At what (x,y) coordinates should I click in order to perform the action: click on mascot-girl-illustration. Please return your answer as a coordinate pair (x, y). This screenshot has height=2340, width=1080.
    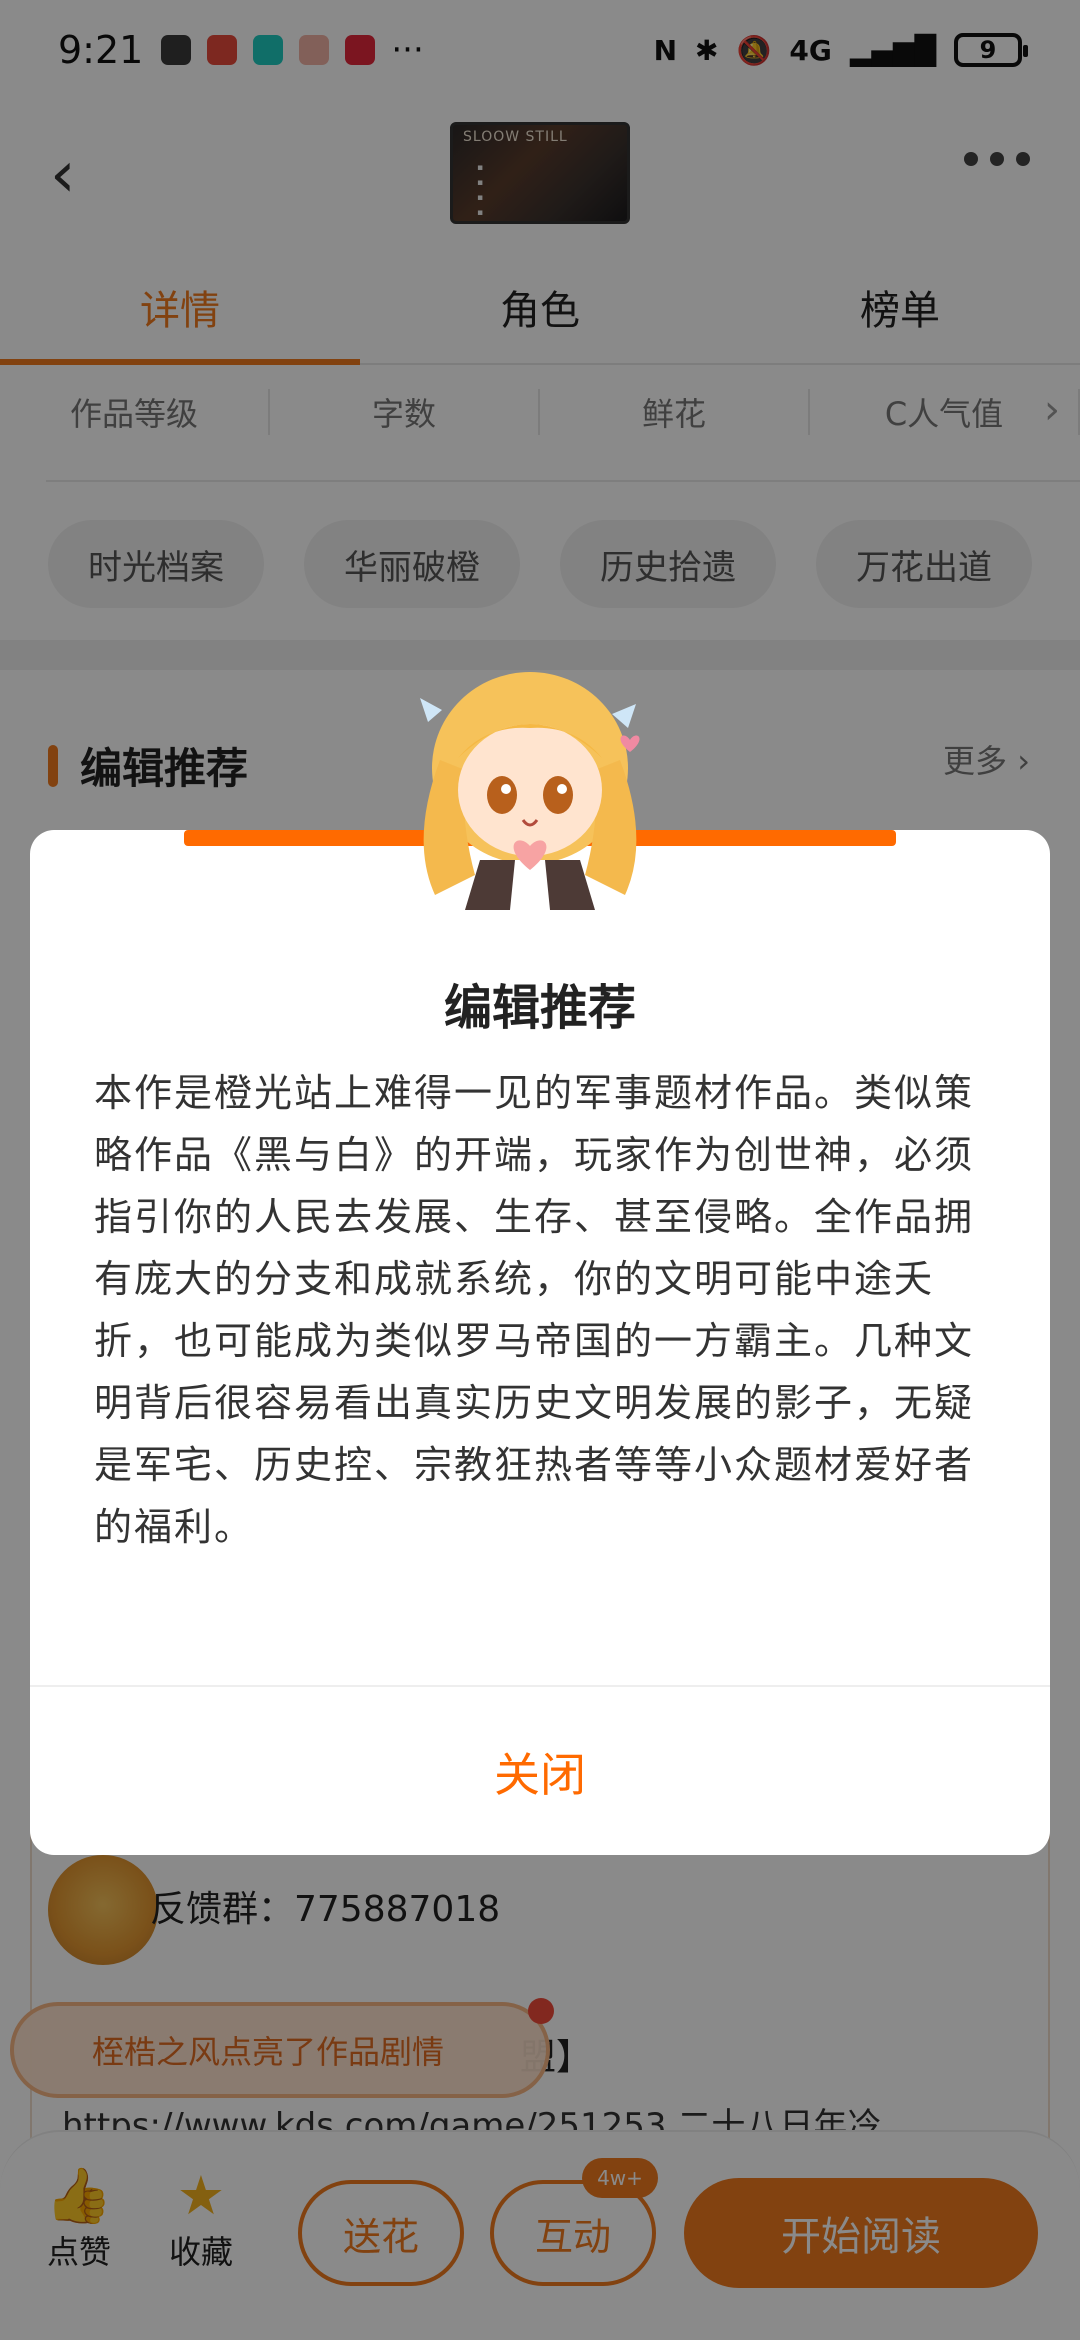
    Looking at the image, I should click on (530, 791).